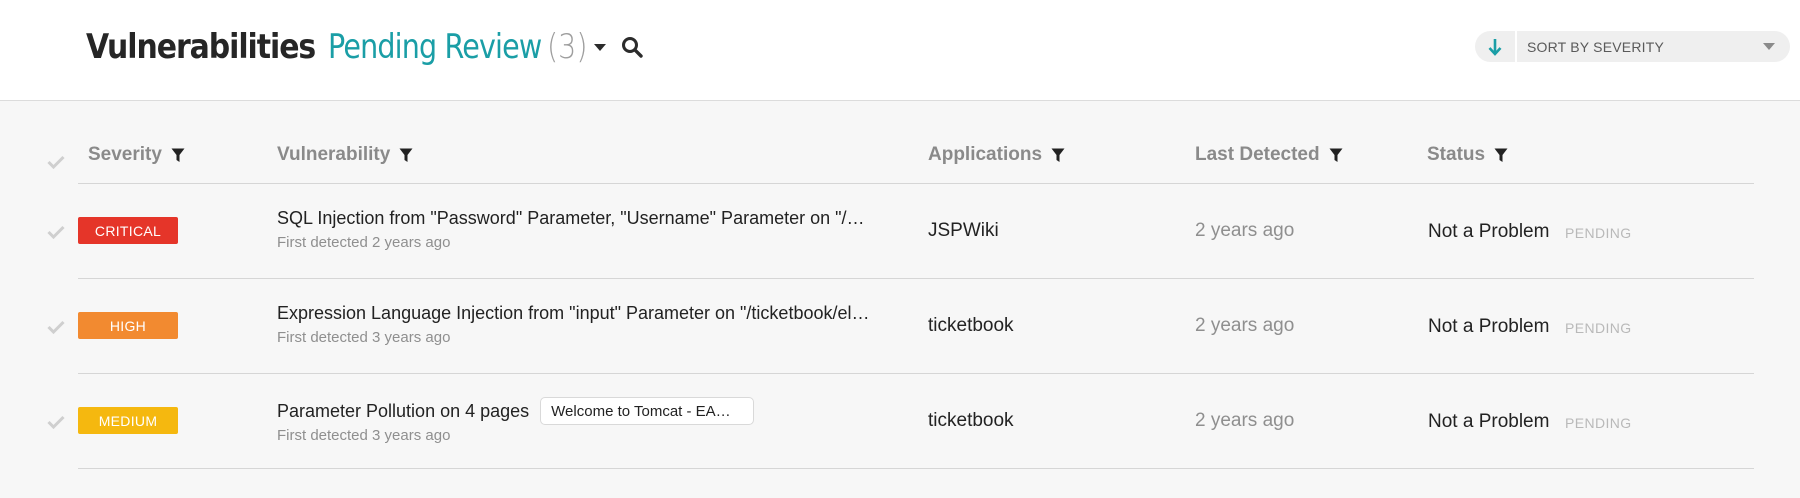  Describe the element at coordinates (600, 47) in the screenshot. I see `caret-down-icon` at that location.